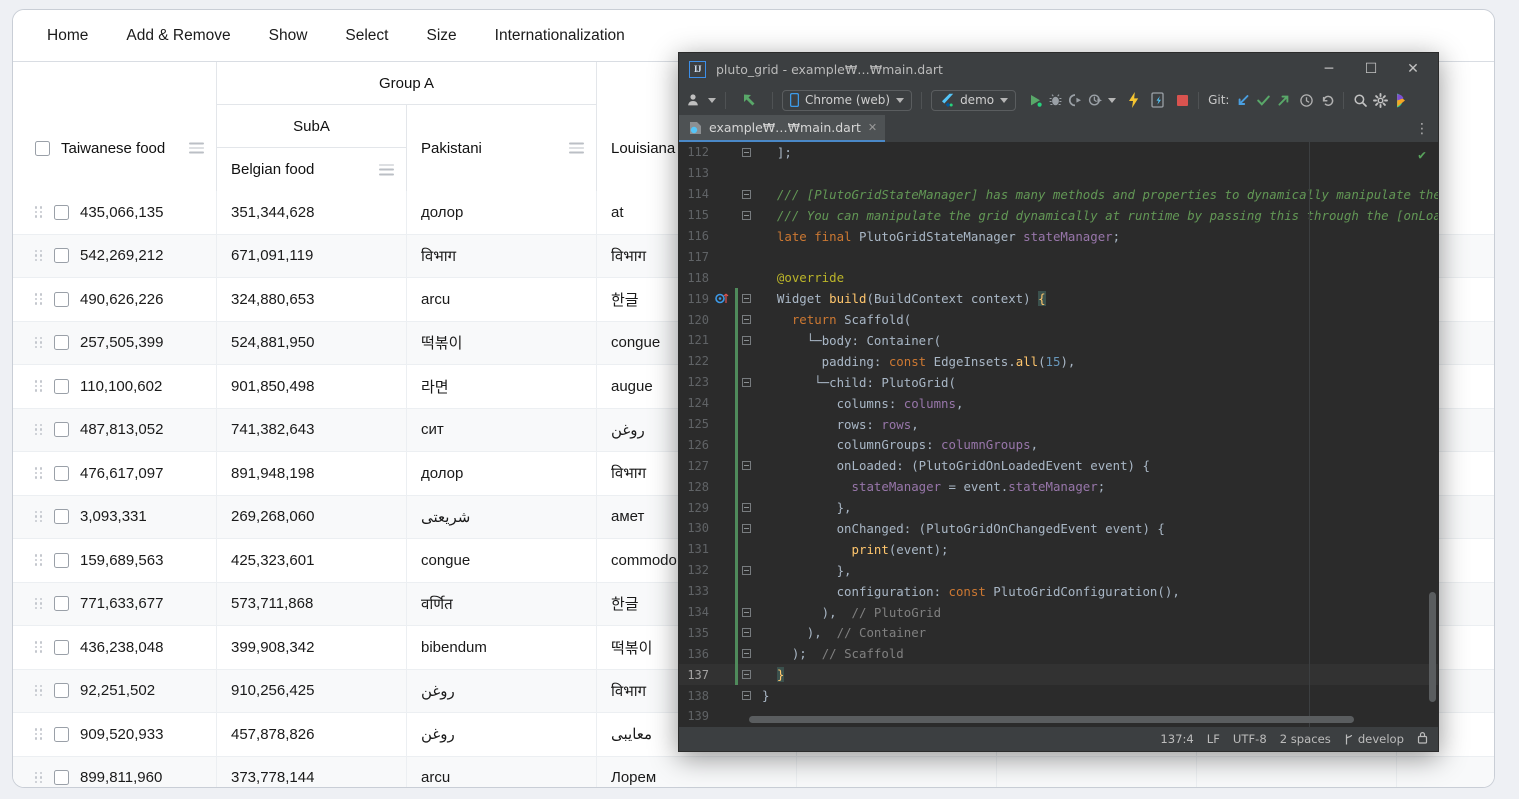 This screenshot has width=1519, height=799. I want to click on run-coverage-icon, so click(1075, 100).